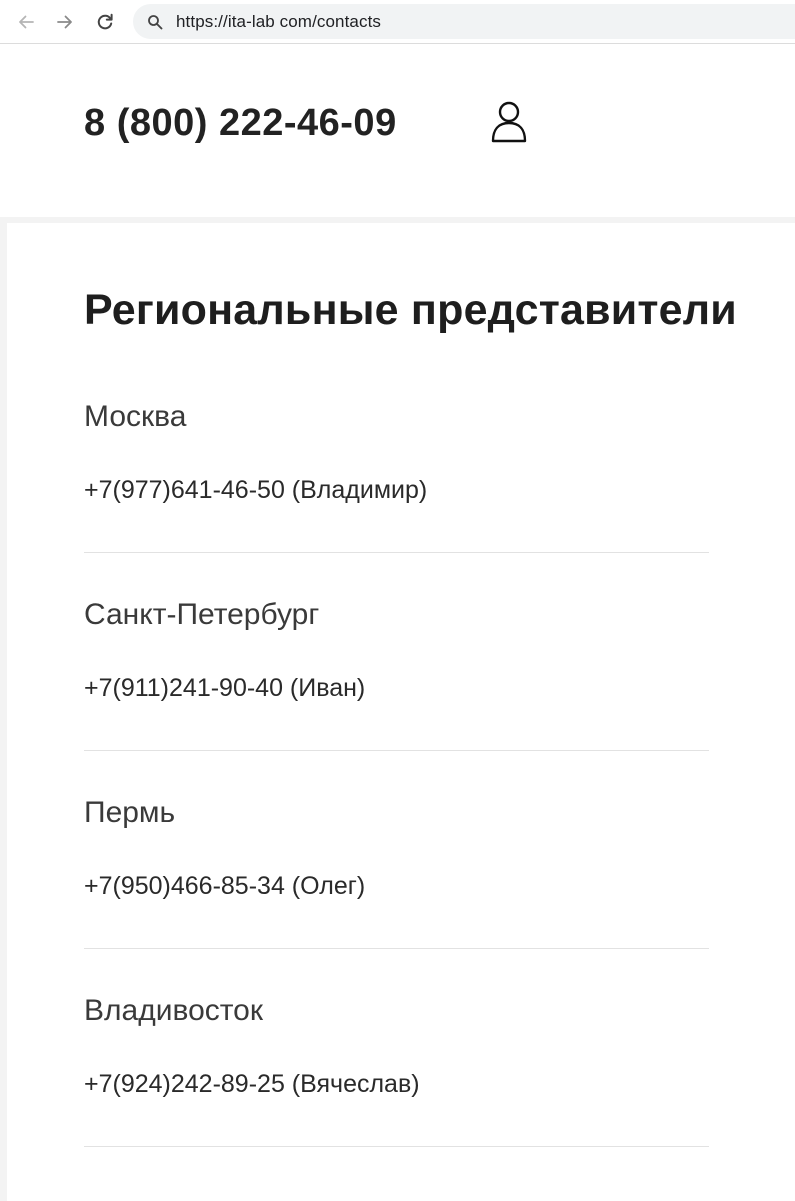 This screenshot has height=1201, width=795. Describe the element at coordinates (173, 1010) in the screenshot. I see `region-city: Владивосток` at that location.